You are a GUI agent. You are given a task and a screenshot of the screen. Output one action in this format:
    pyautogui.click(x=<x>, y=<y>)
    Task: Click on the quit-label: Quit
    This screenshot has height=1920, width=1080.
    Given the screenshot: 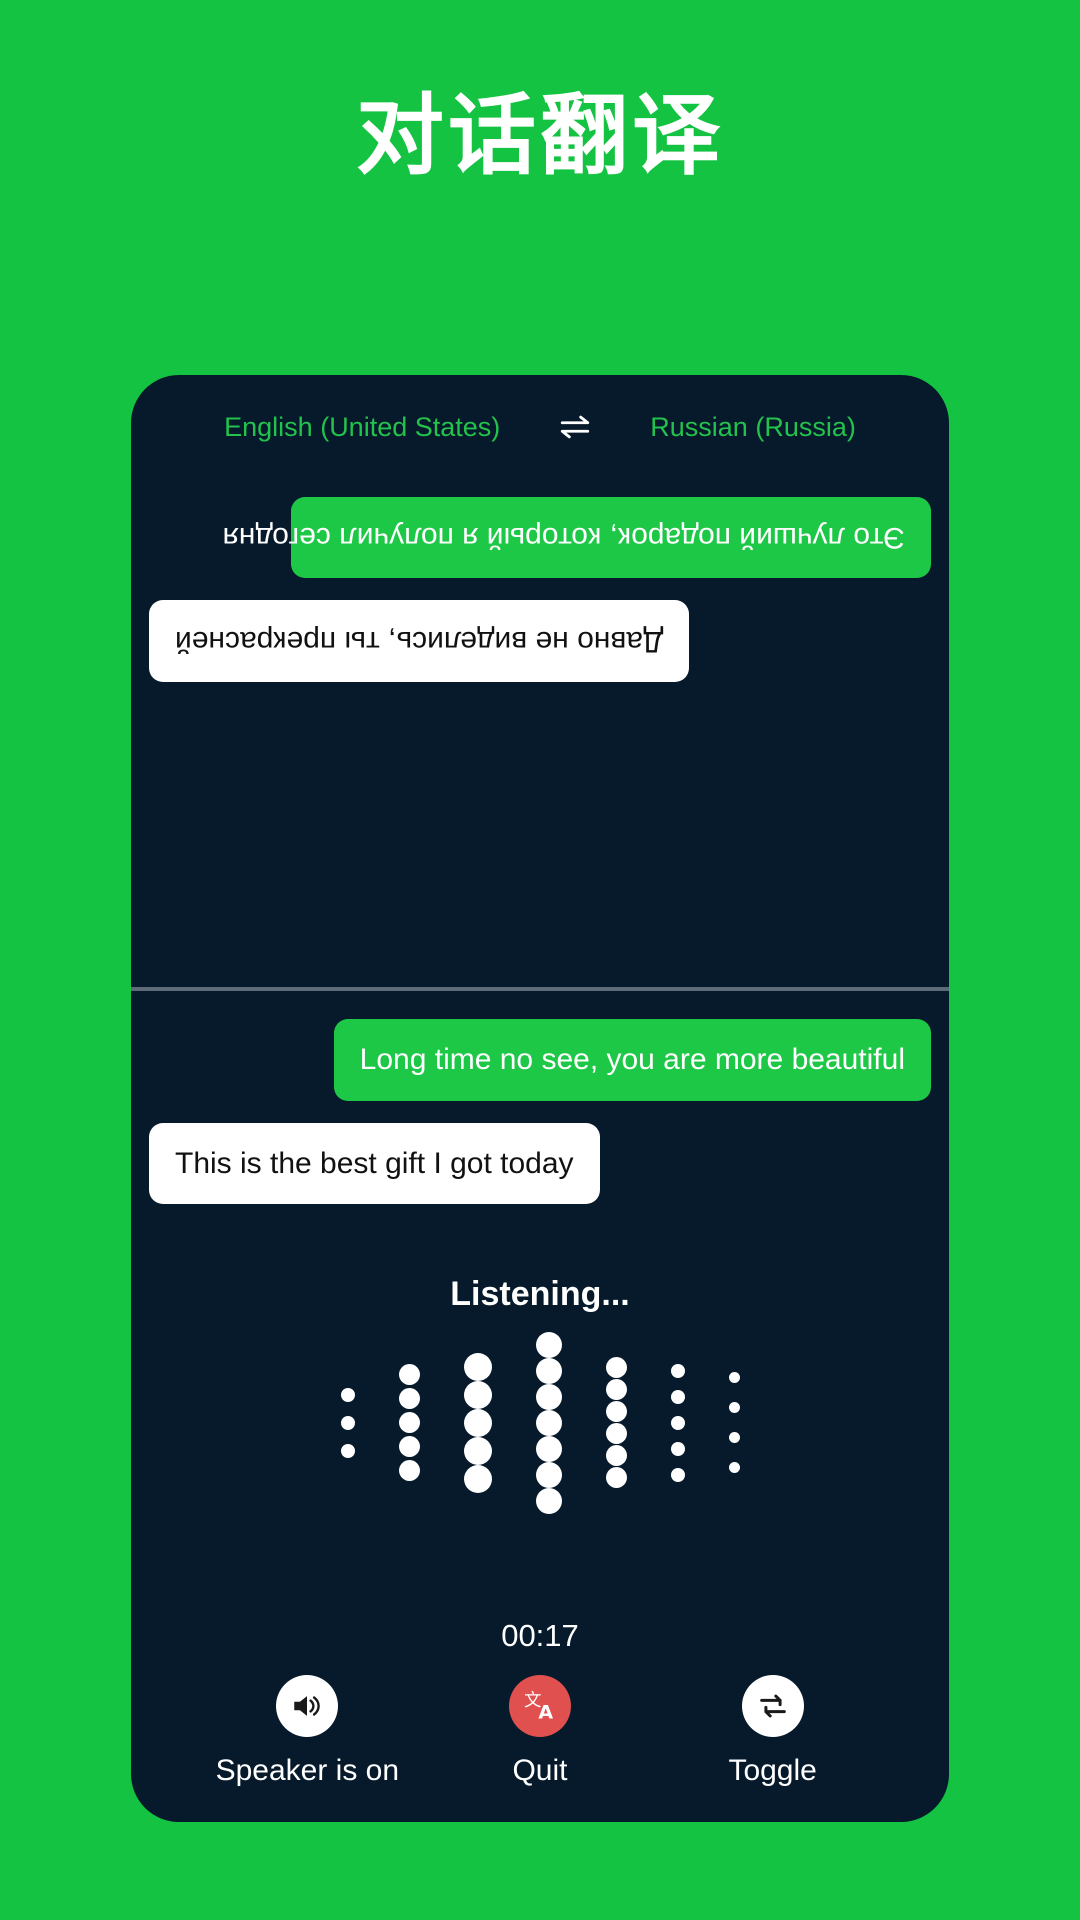 What is the action you would take?
    pyautogui.click(x=540, y=1770)
    